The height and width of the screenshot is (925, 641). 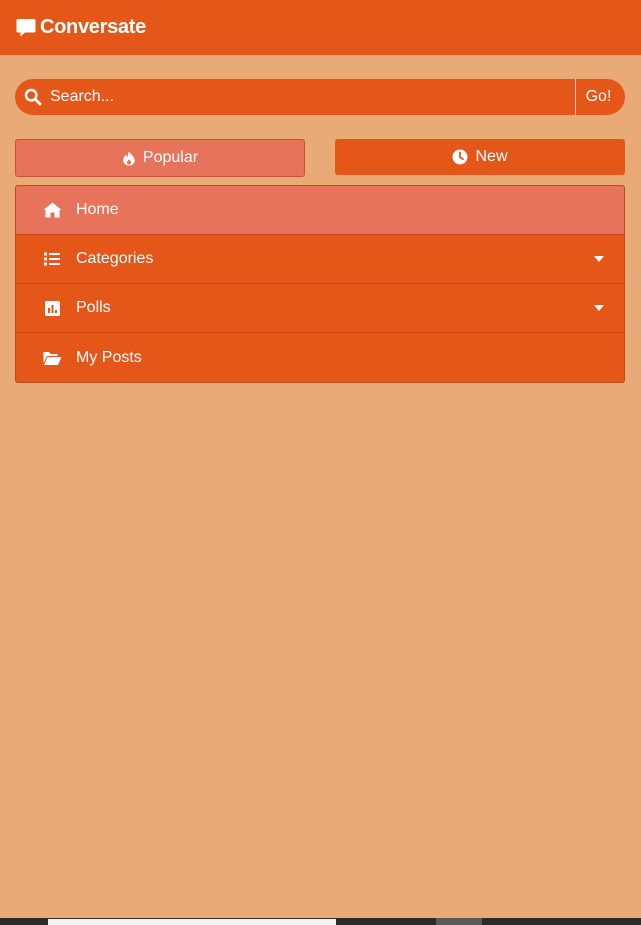 What do you see at coordinates (491, 156) in the screenshot?
I see `new-label: New` at bounding box center [491, 156].